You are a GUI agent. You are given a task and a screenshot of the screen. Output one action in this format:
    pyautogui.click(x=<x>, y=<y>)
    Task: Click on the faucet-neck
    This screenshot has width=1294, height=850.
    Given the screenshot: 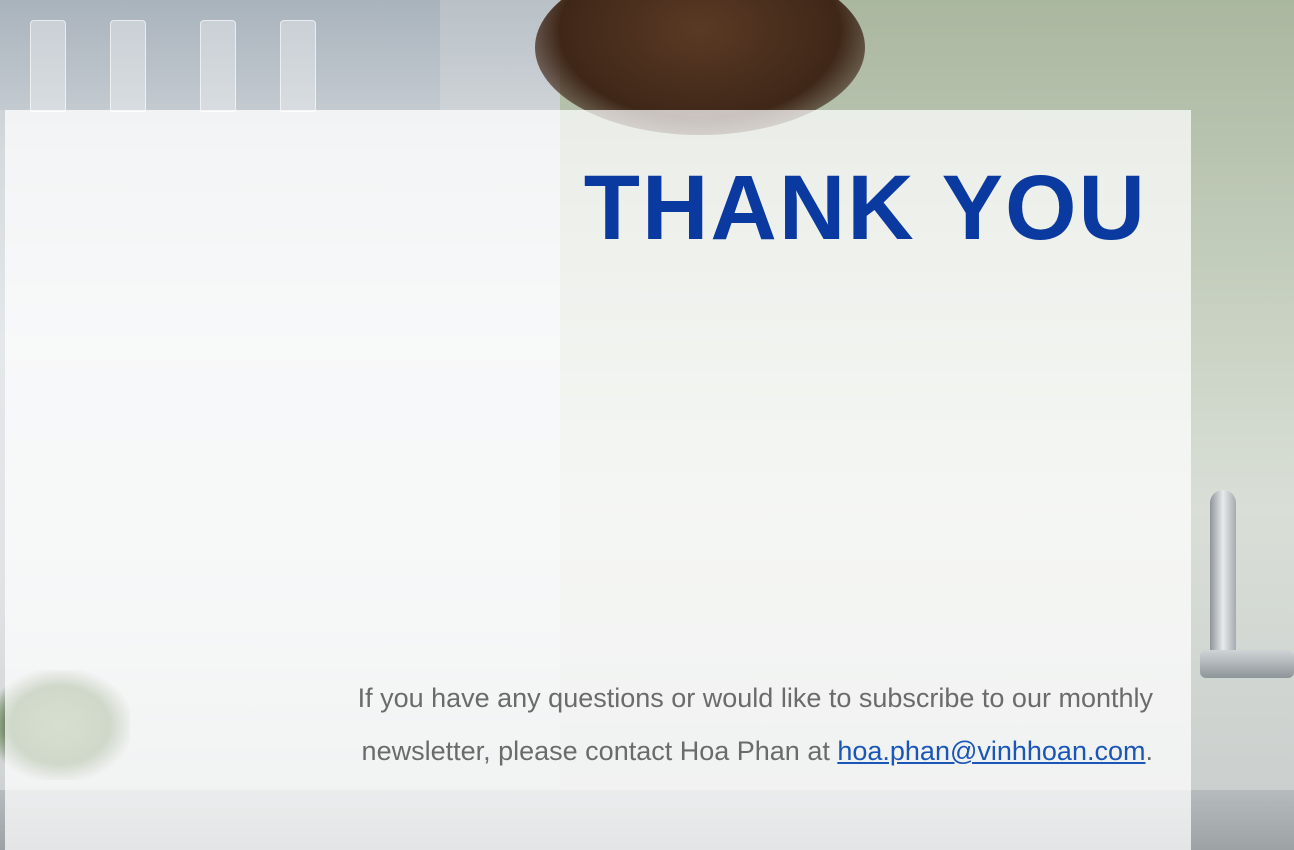 What is the action you would take?
    pyautogui.click(x=1223, y=575)
    